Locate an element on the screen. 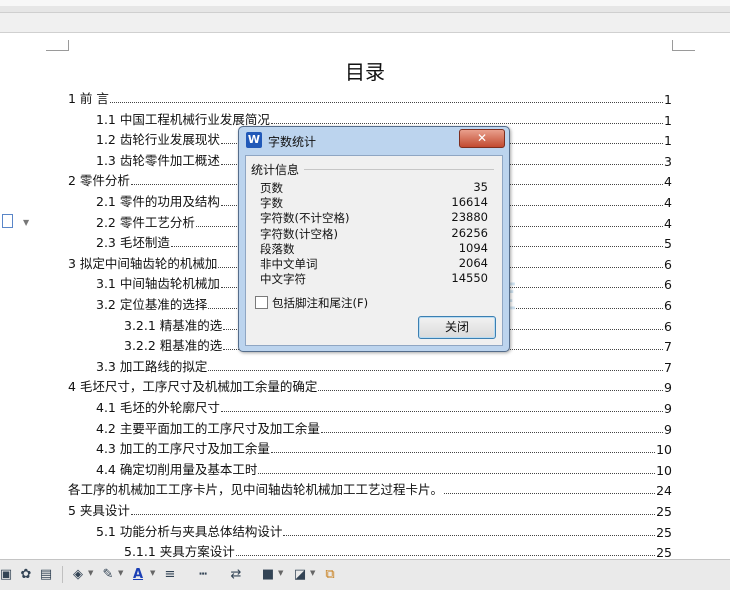  toc-entry: 4.2 主要平面加工的工序尺寸及加工余量 9 is located at coordinates (384, 428).